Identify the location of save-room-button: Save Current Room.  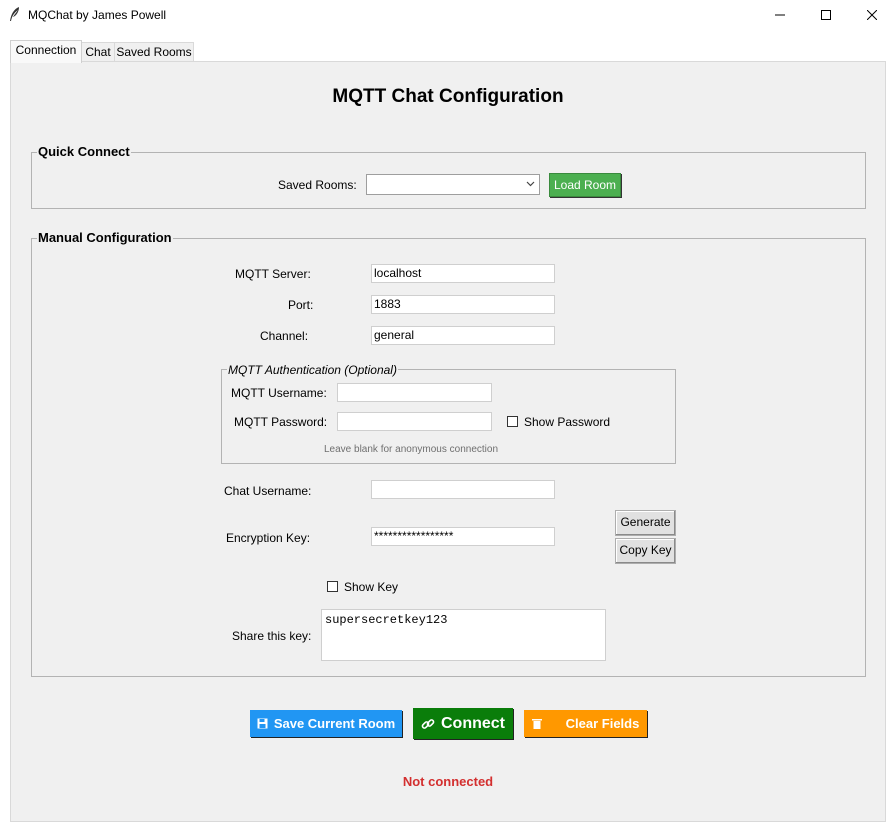
(326, 723).